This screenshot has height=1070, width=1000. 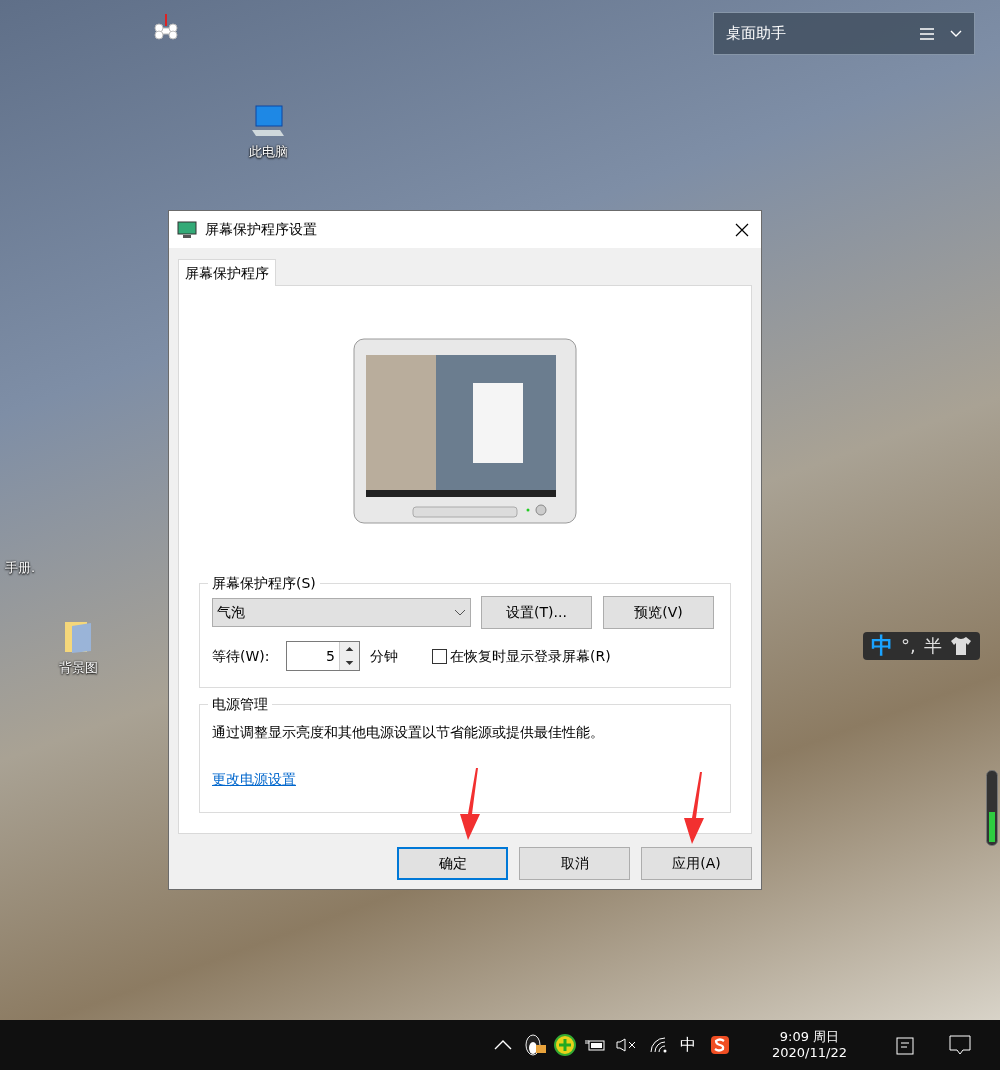 What do you see at coordinates (439, 656) in the screenshot?
I see `resume-checkbox` at bounding box center [439, 656].